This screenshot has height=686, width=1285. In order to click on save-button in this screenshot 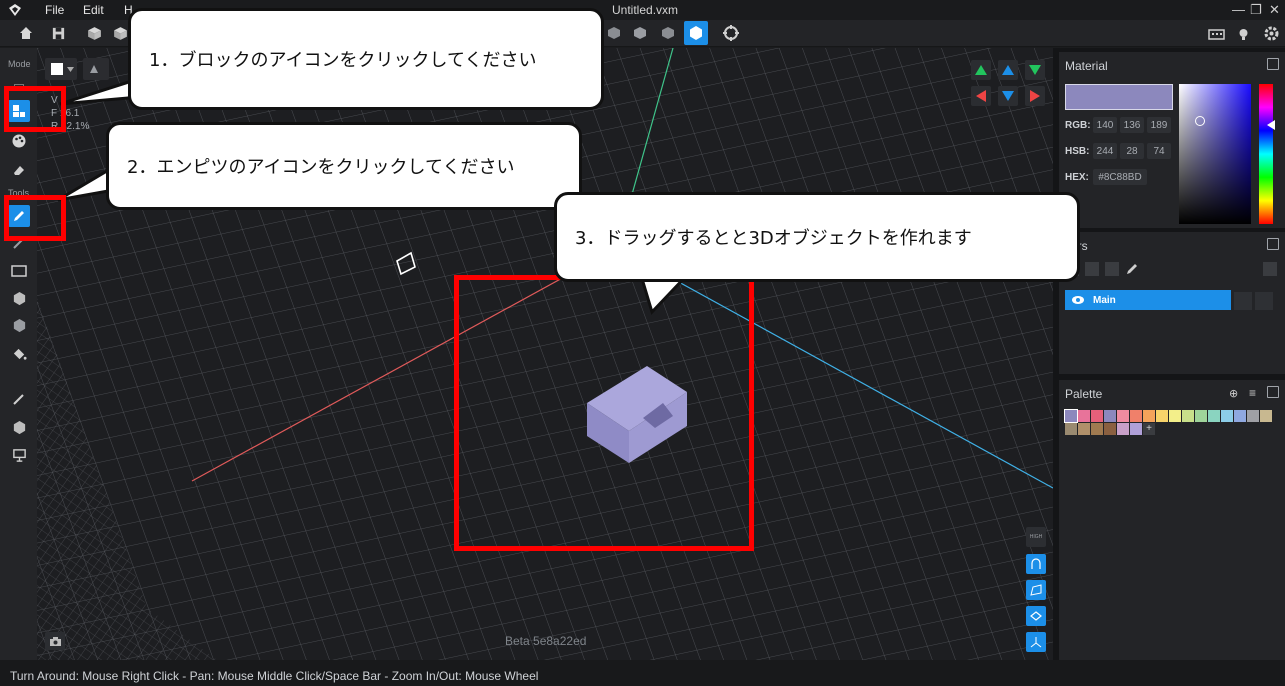, I will do `click(58, 33)`.